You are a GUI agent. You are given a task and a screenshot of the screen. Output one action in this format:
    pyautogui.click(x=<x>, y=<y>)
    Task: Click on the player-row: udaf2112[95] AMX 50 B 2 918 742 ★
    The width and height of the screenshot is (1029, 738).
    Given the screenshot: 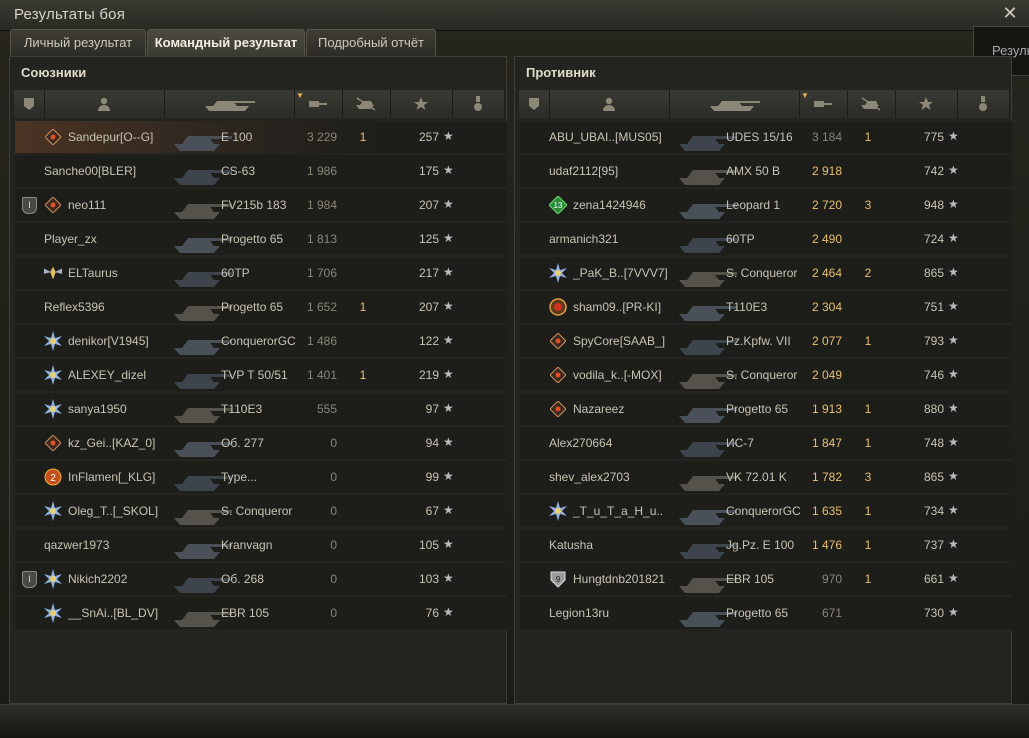 What is the action you would take?
    pyautogui.click(x=766, y=172)
    